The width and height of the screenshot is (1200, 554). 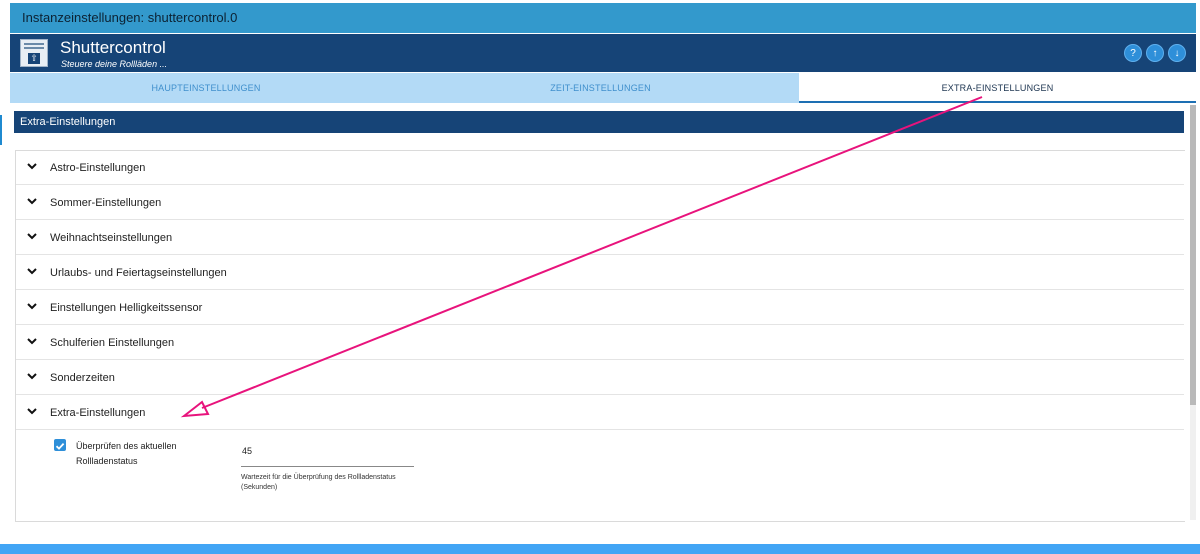 I want to click on accordion-label: Sonderzeiten, so click(x=82, y=378).